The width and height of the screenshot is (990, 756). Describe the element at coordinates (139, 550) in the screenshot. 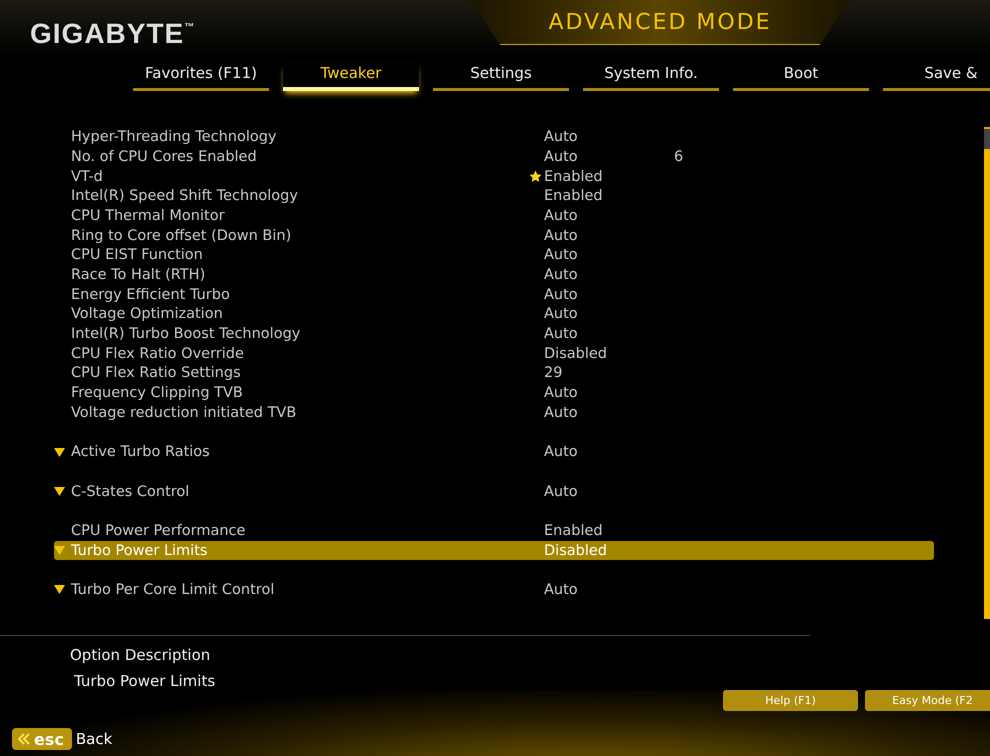

I see `setting-label: Turbo Power Limits` at that location.